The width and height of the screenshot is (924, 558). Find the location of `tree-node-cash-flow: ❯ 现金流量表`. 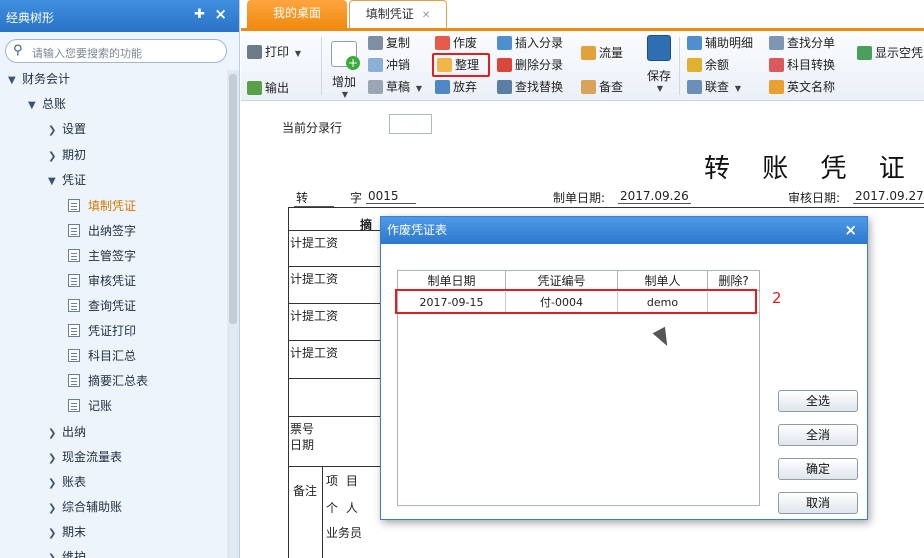

tree-node-cash-flow: ❯ 现金流量表 is located at coordinates (85, 457).